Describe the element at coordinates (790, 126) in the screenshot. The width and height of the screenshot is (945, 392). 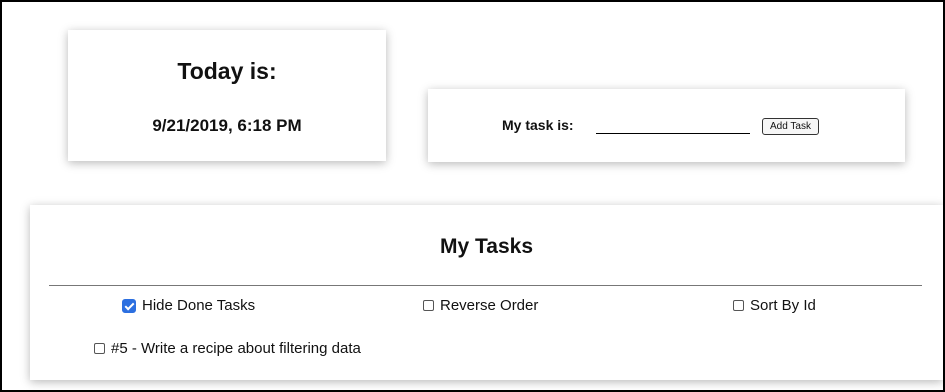
I see `add-task-button: Add Task` at that location.